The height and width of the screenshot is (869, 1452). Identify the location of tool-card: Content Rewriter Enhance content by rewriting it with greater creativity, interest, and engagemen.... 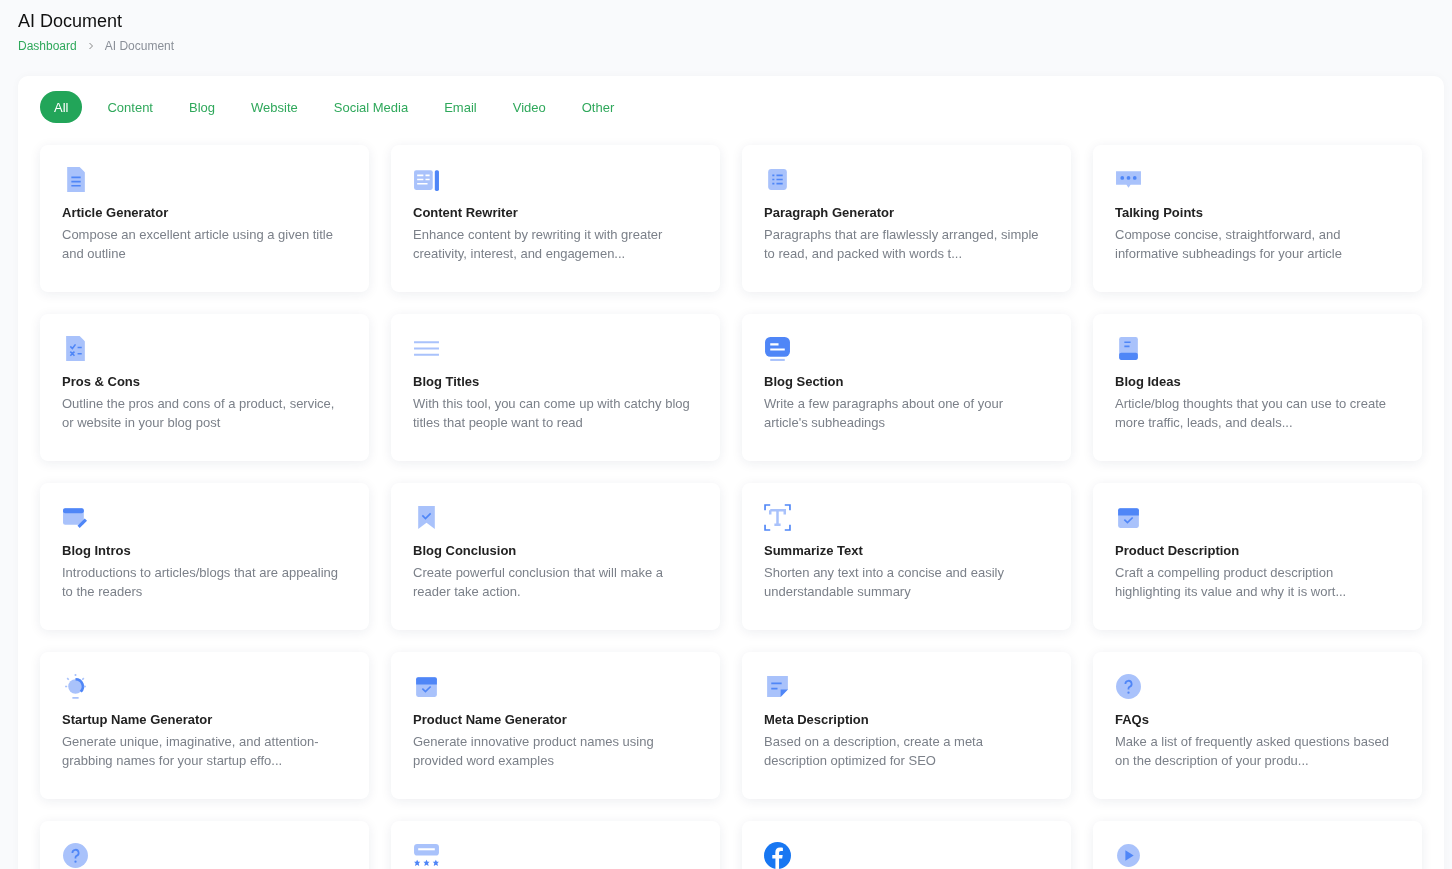
(555, 218).